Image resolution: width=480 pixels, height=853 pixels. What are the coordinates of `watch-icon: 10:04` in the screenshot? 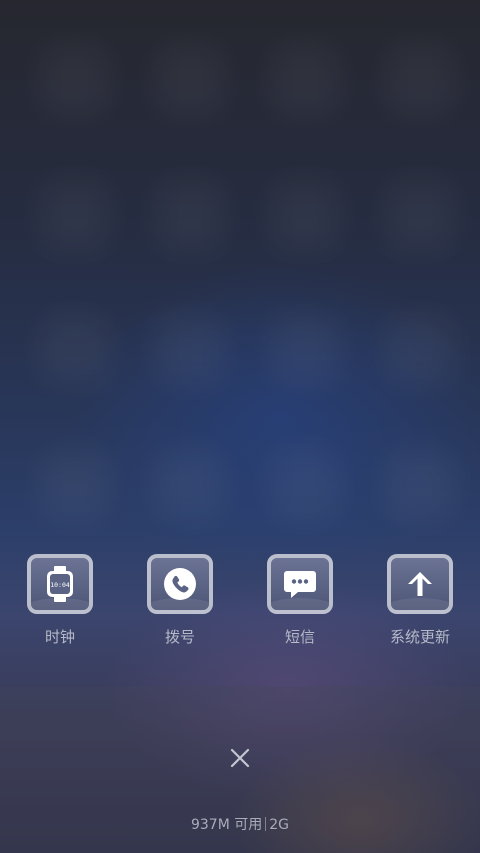 It's located at (60, 584).